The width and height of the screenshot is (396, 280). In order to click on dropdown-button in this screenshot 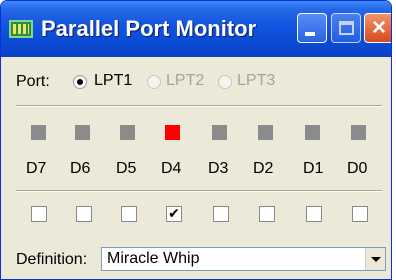, I will do `click(375, 259)`.